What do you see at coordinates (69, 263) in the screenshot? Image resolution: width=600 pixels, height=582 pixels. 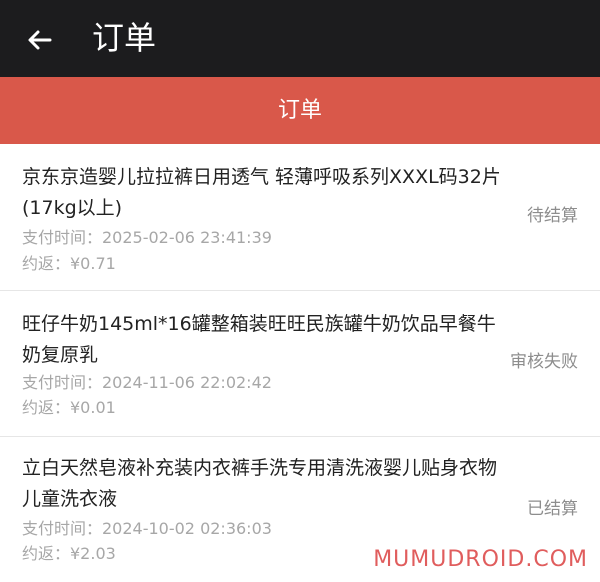 I see `order-rebate: 约返：¥0.71` at bounding box center [69, 263].